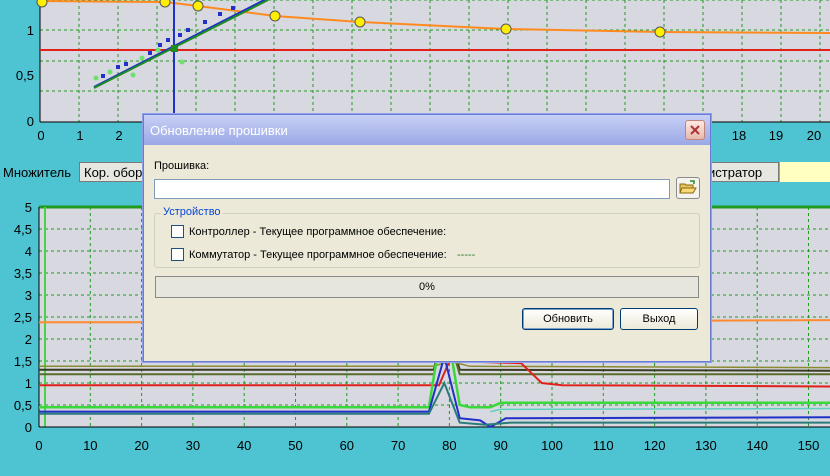  Describe the element at coordinates (412, 189) in the screenshot. I see `firmware-path-input` at that location.